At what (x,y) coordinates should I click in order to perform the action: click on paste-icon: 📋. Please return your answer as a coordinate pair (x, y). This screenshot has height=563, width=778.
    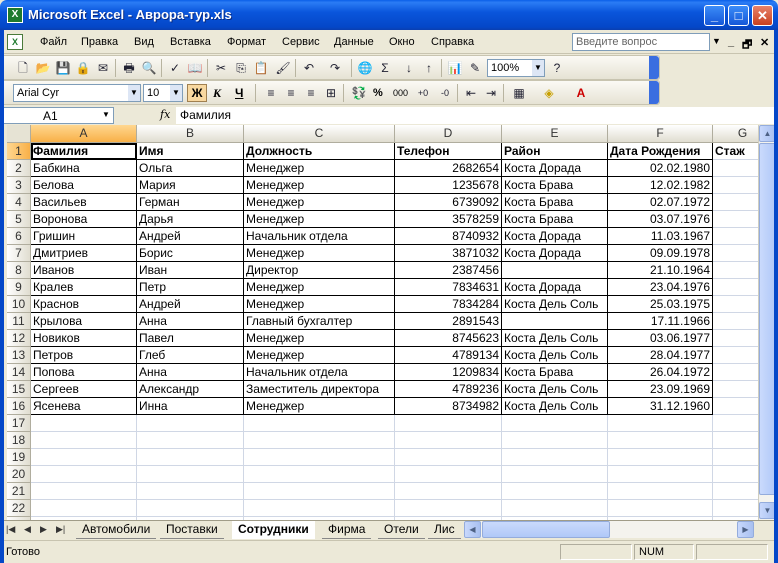
    Looking at the image, I should click on (261, 68).